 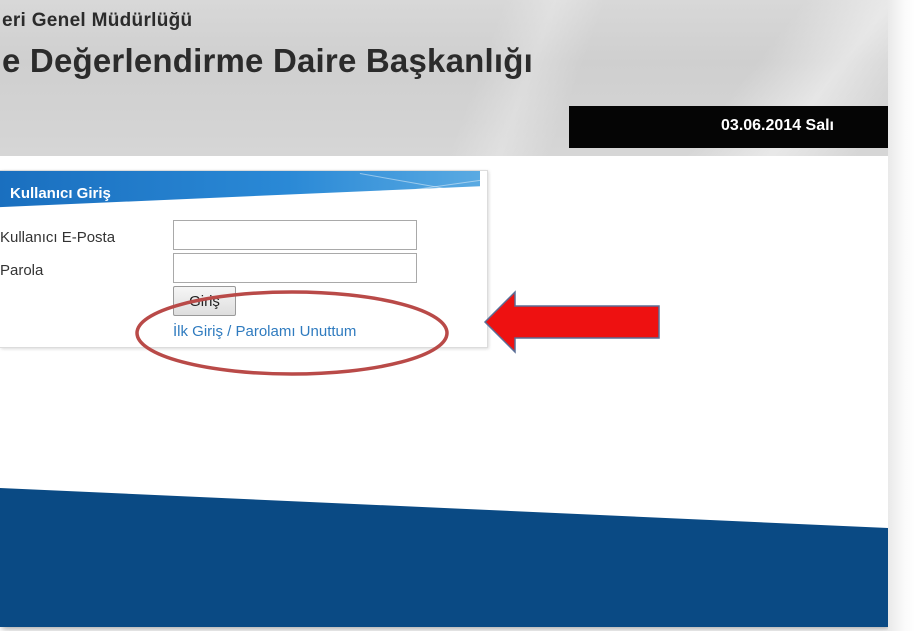 What do you see at coordinates (901, 315) in the screenshot?
I see `page-edge-shadow` at bounding box center [901, 315].